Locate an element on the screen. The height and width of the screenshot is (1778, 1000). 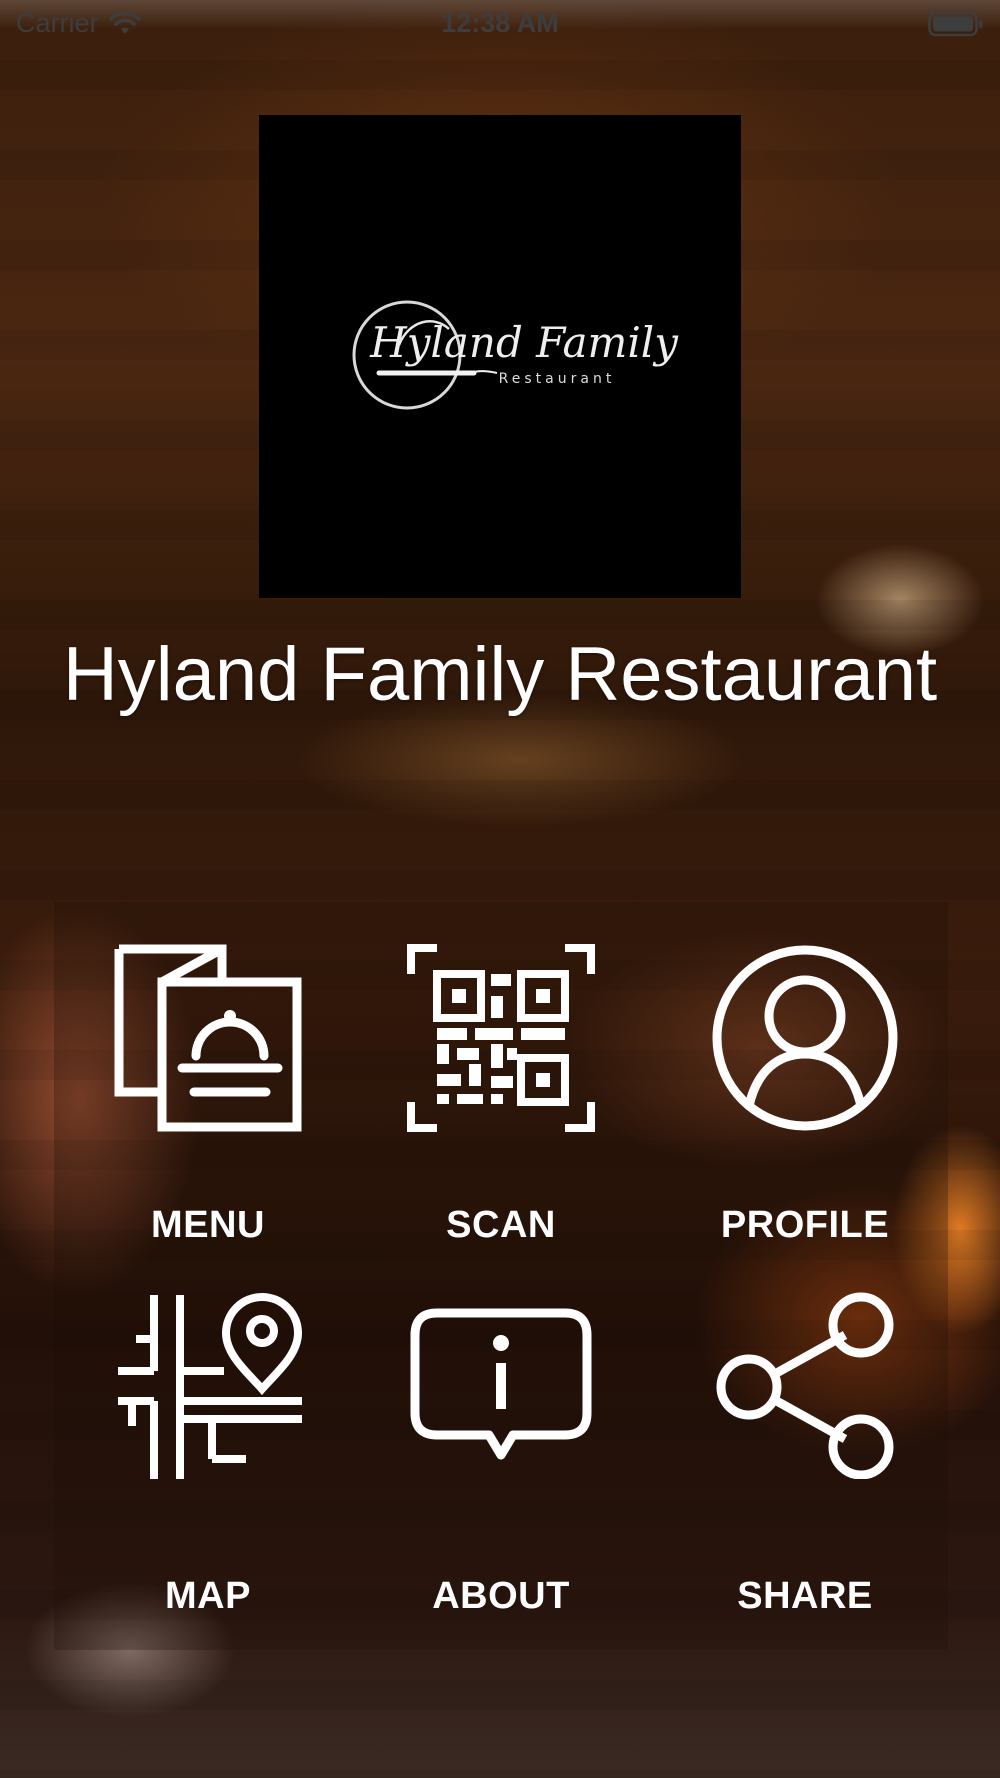
scan-tile-button: SCAN is located at coordinates (501, 1087).